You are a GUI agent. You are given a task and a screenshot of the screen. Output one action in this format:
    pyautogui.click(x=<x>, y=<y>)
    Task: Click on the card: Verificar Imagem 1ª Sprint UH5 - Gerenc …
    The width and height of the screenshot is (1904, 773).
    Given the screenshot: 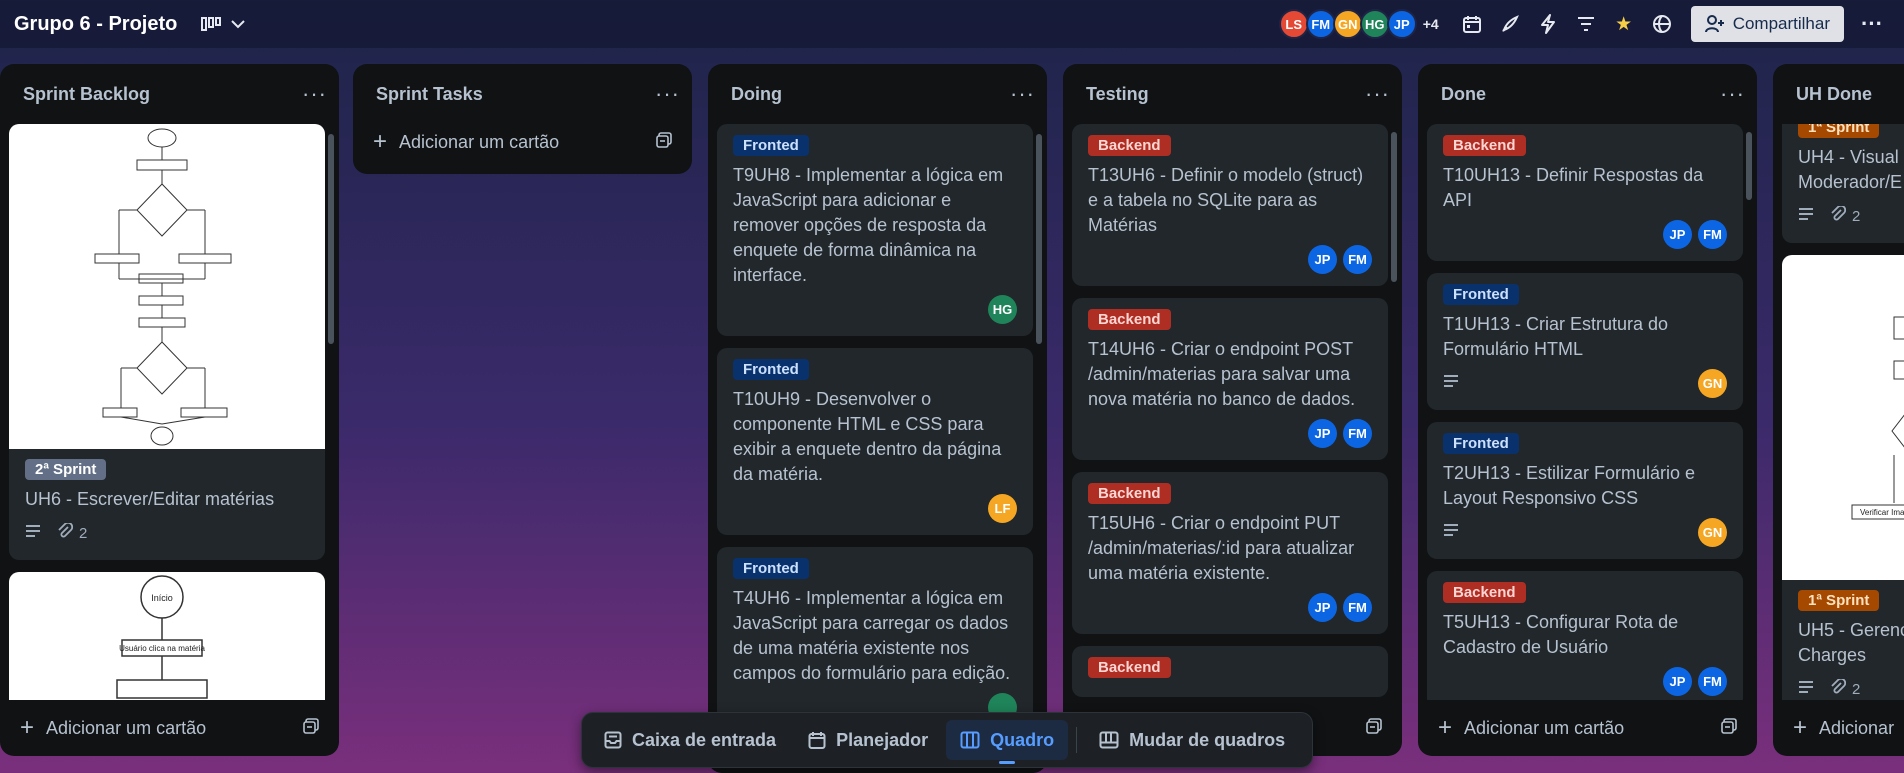 What is the action you would take?
    pyautogui.click(x=1843, y=477)
    